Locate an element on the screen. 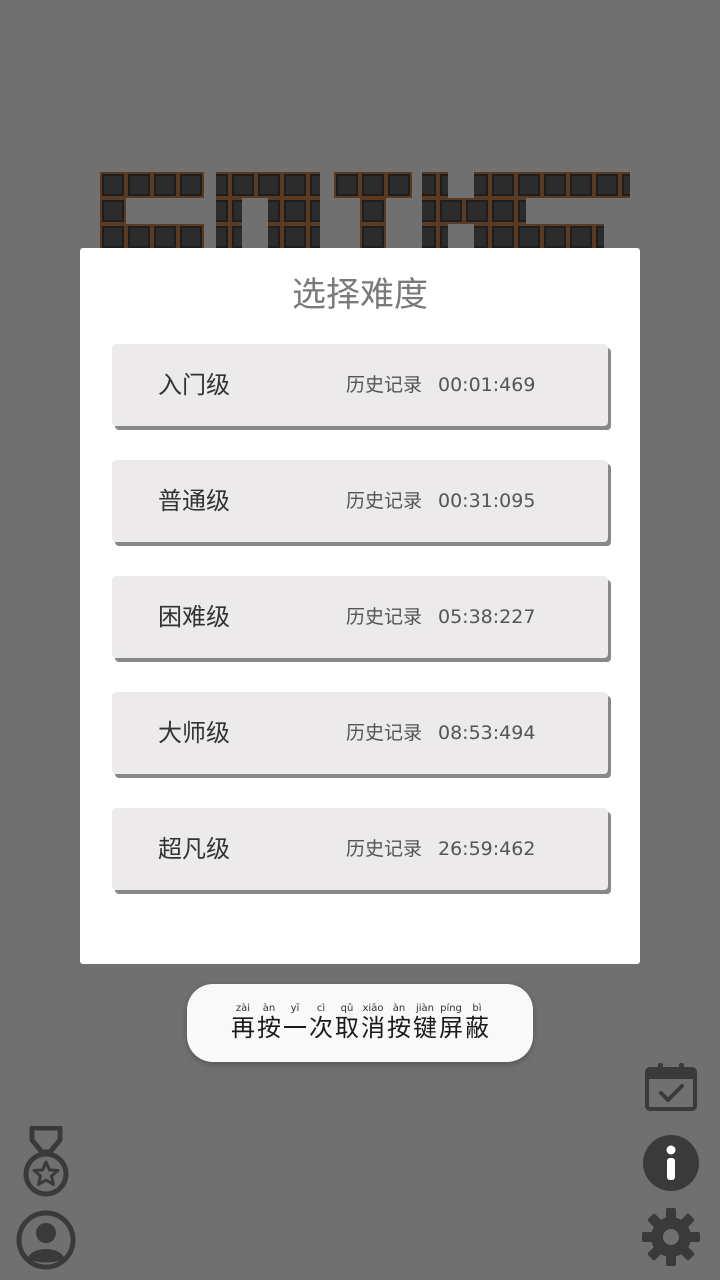 The height and width of the screenshot is (1280, 720). record-time: 26:59:462 is located at coordinates (487, 849).